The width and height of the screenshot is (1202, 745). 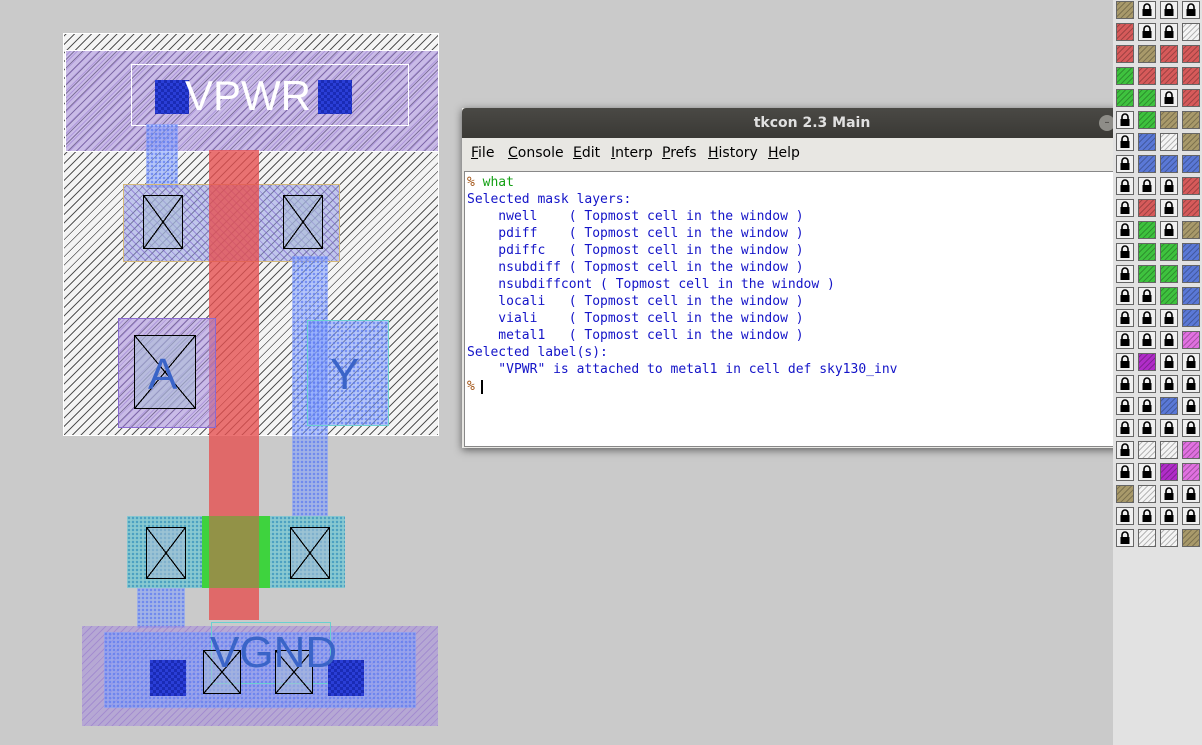 What do you see at coordinates (482, 153) in the screenshot?
I see `menu-file: File` at bounding box center [482, 153].